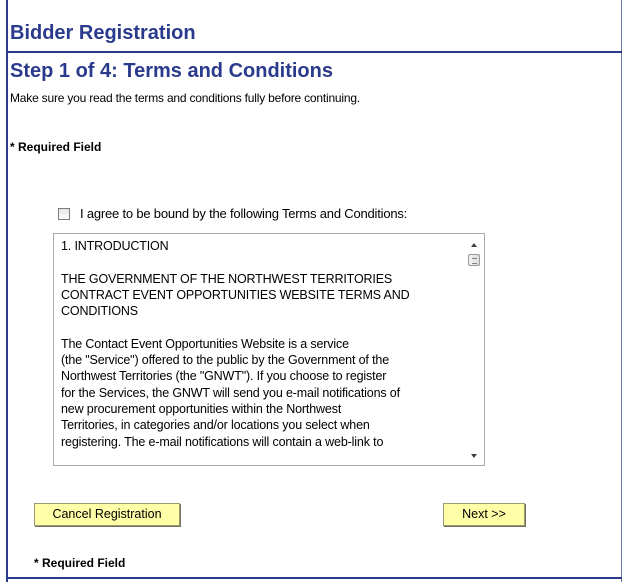  Describe the element at coordinates (56, 147) in the screenshot. I see `required-field-note-top: * Required Field` at that location.